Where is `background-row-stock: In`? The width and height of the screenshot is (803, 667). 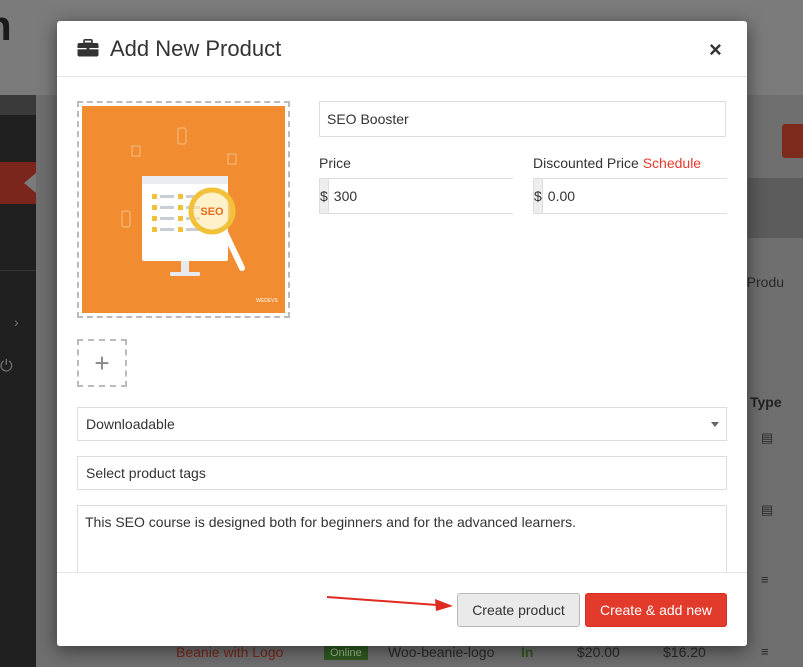
background-row-stock: In is located at coordinates (527, 652).